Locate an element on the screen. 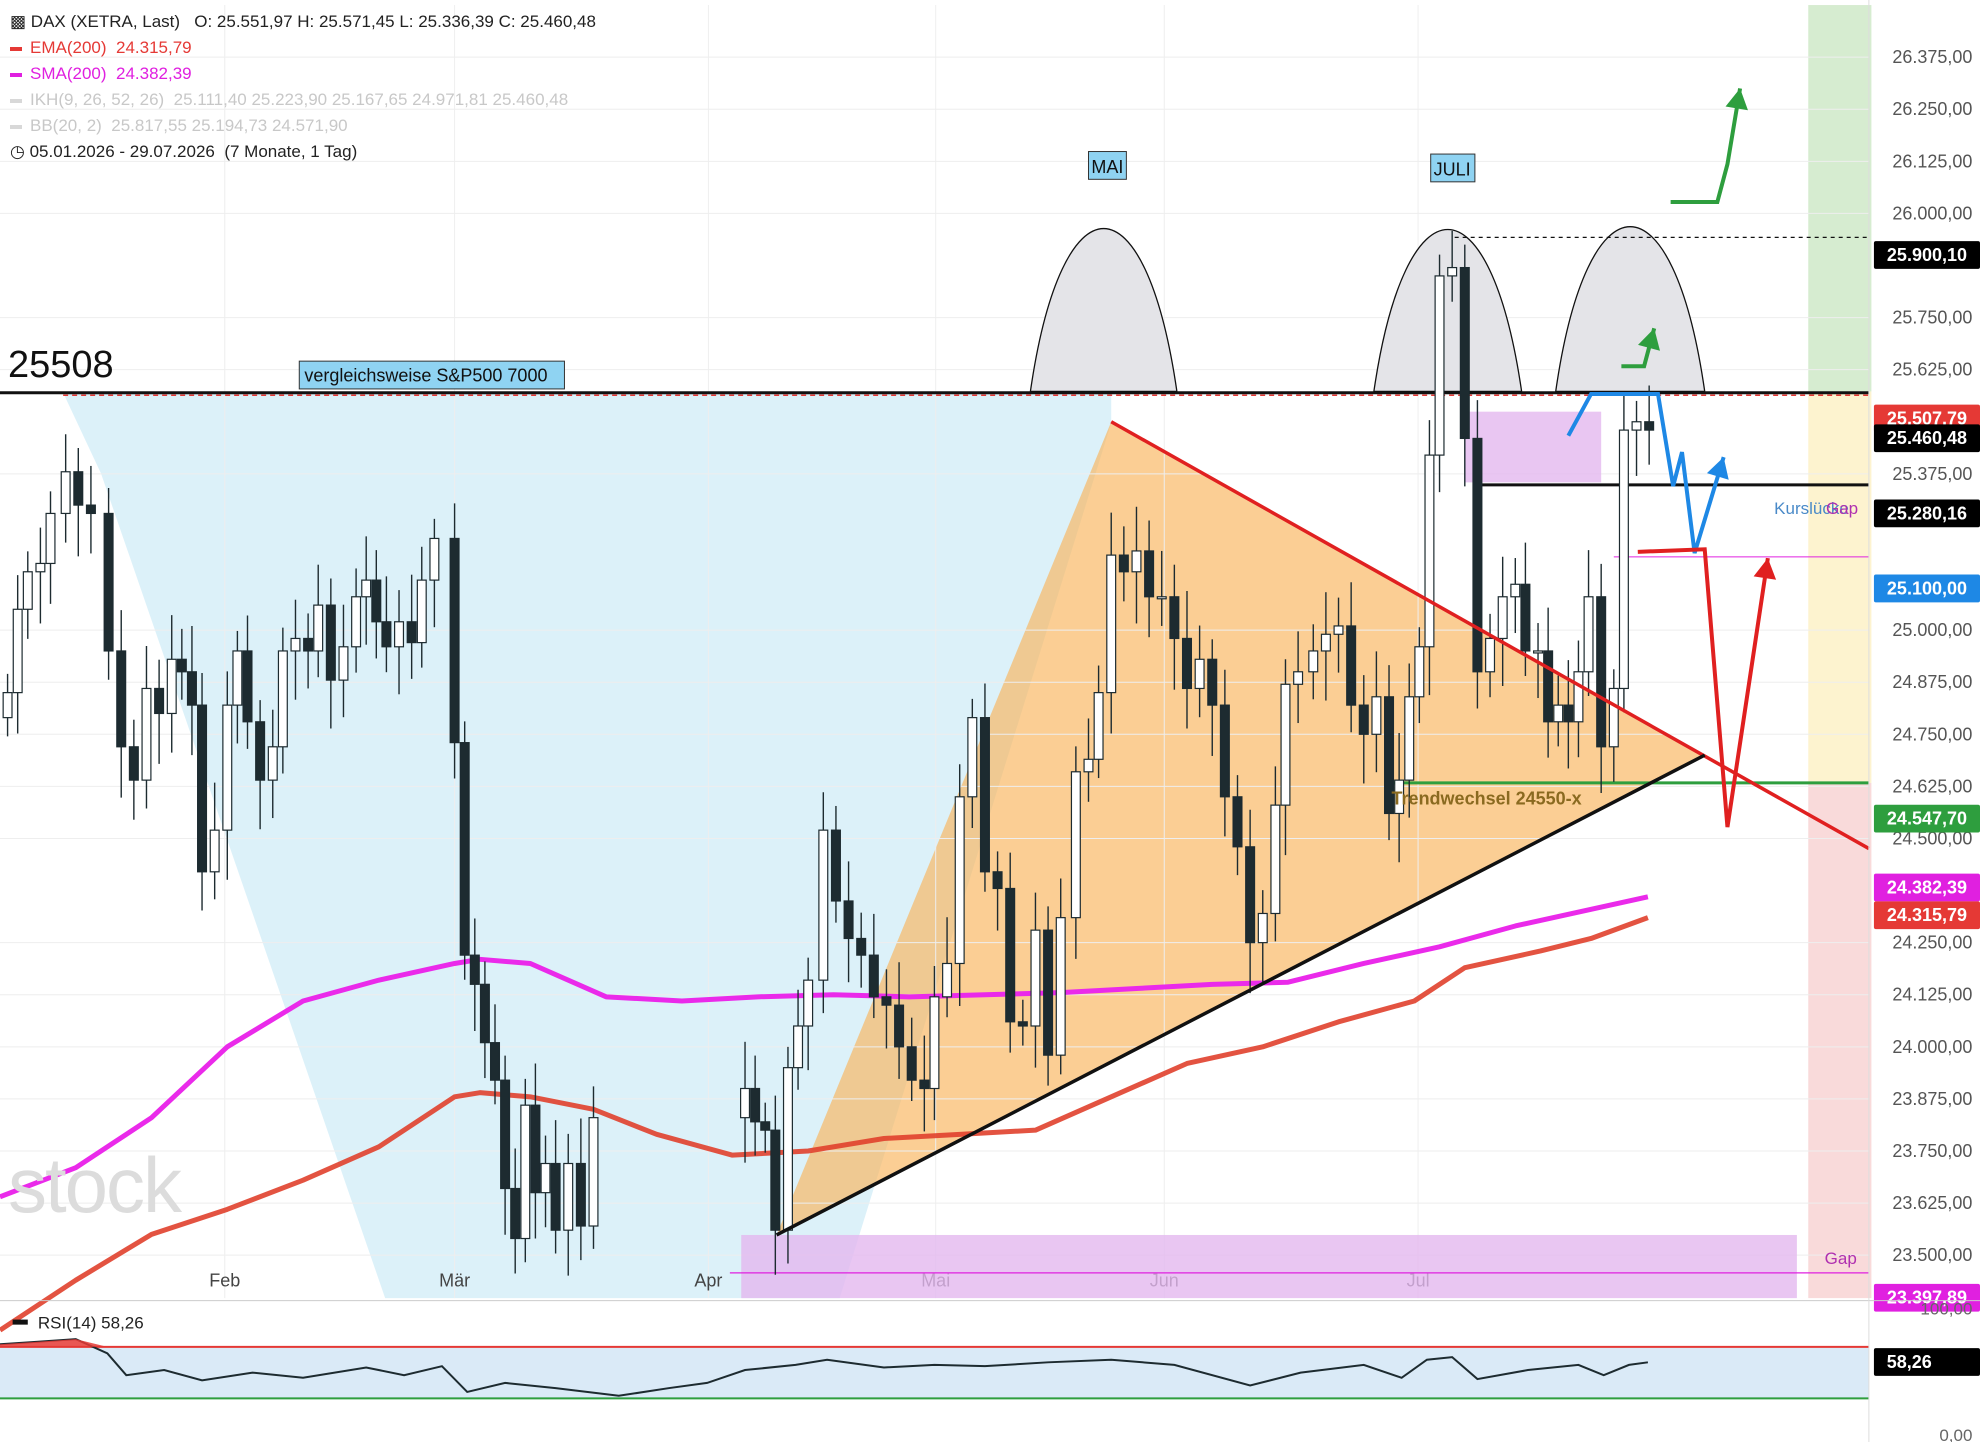  clock-icon: ◷ is located at coordinates (17, 151).